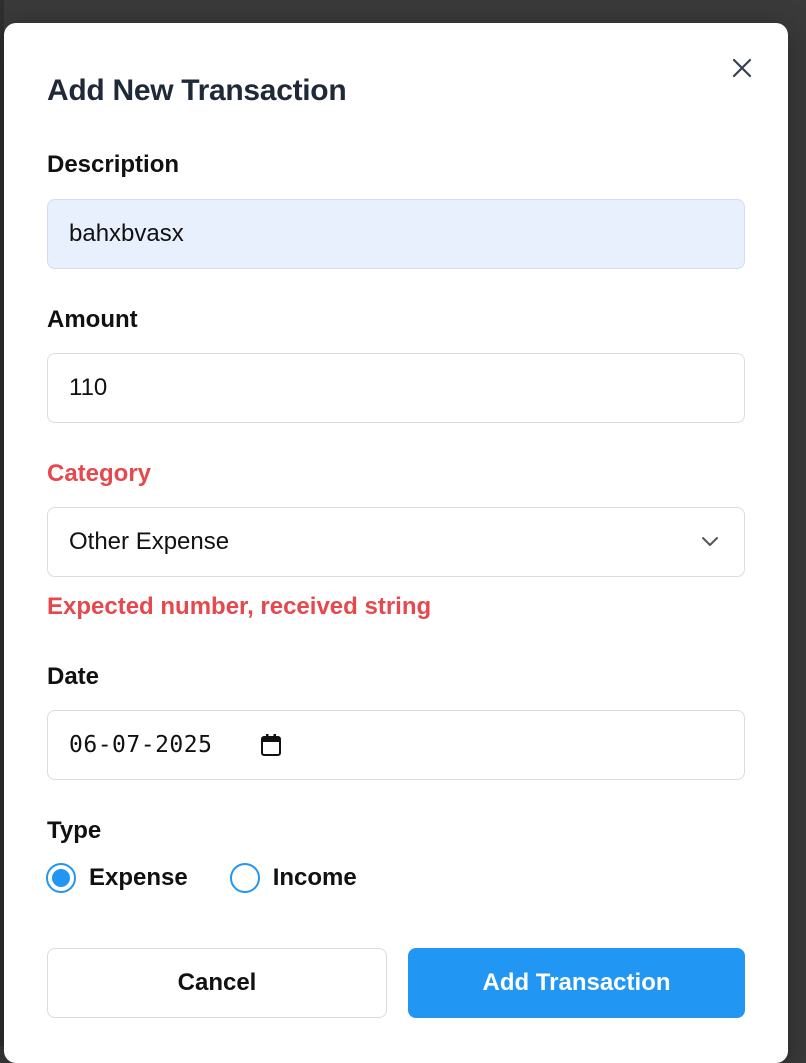 This screenshot has height=1063, width=806. What do you see at coordinates (244, 878) in the screenshot?
I see `radio-button-income` at bounding box center [244, 878].